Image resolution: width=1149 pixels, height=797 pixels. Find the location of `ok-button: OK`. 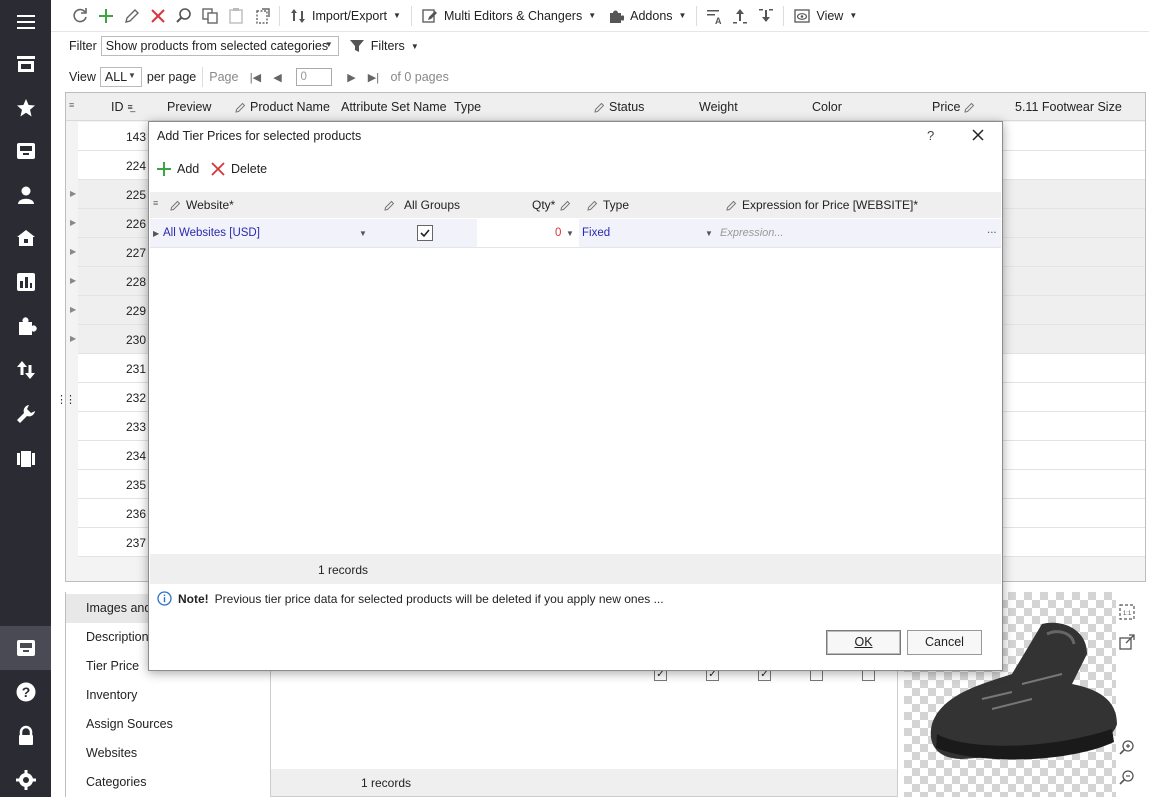

ok-button: OK is located at coordinates (863, 642).